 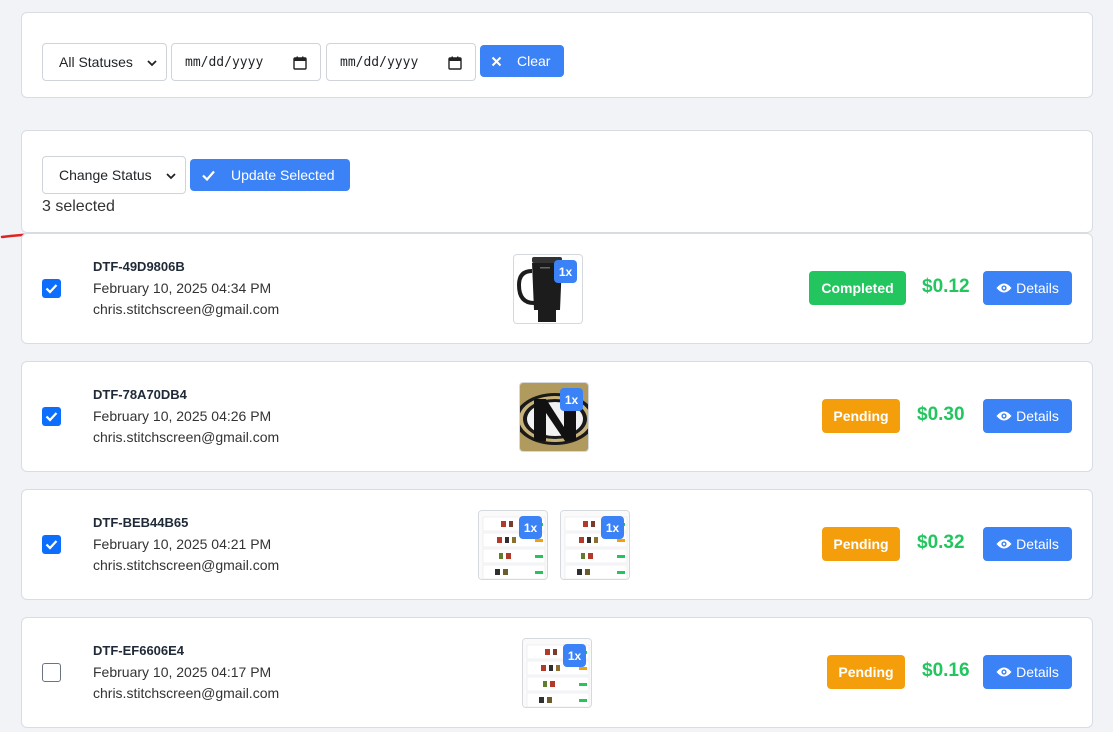 What do you see at coordinates (557, 181) in the screenshot?
I see `bulk-actions-card: Change Status Update Selected 3 selected` at bounding box center [557, 181].